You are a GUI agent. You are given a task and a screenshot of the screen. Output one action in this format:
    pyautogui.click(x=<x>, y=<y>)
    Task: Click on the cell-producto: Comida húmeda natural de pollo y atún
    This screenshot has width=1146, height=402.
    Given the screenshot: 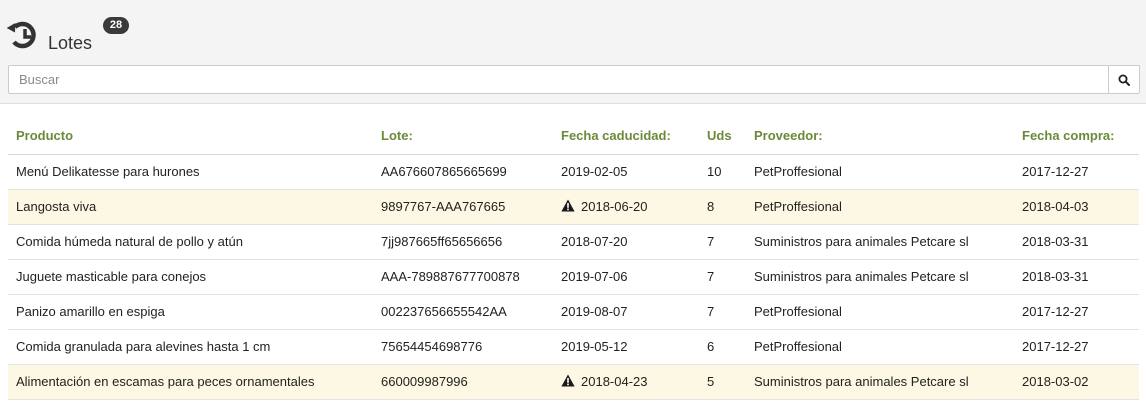 What is the action you would take?
    pyautogui.click(x=190, y=242)
    